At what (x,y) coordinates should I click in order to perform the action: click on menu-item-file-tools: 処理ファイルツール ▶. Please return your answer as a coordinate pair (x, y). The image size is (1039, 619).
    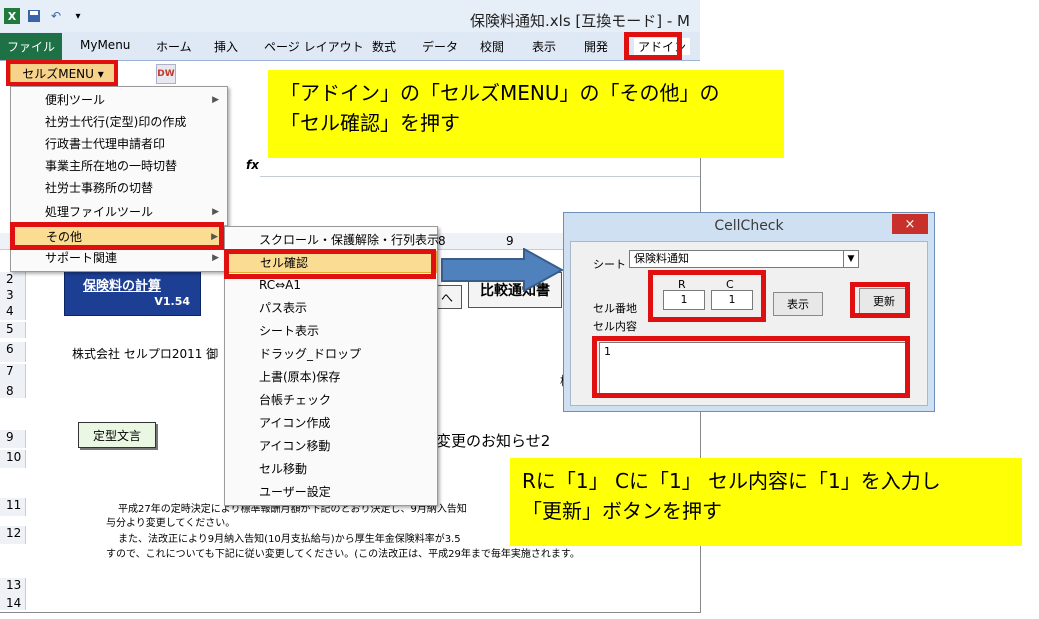
    Looking at the image, I should click on (119, 212).